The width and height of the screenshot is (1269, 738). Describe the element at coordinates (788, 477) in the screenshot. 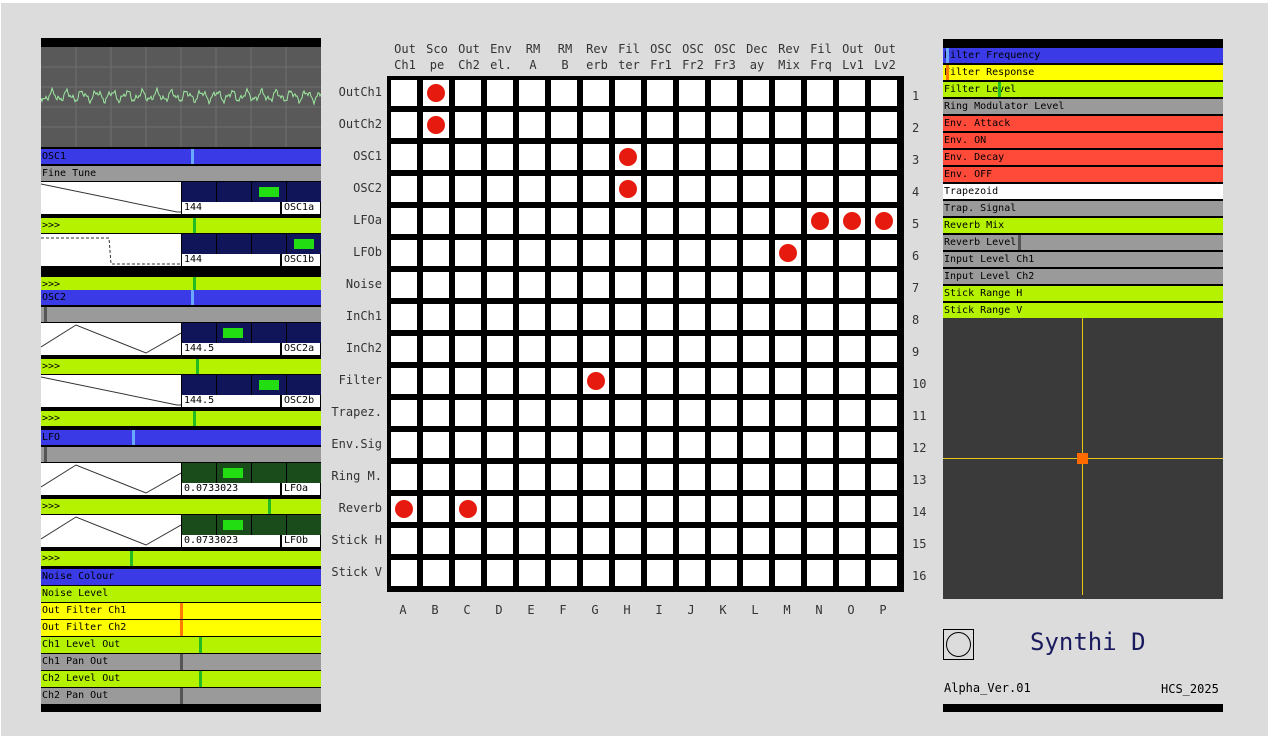

I see `patch-cell-m13` at that location.